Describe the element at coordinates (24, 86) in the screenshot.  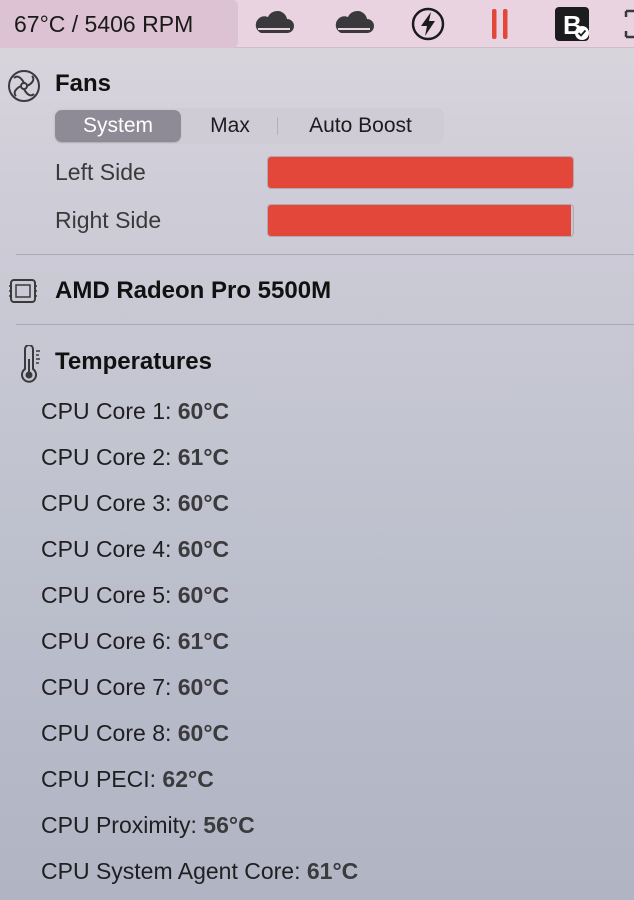
I see `fan-icon` at that location.